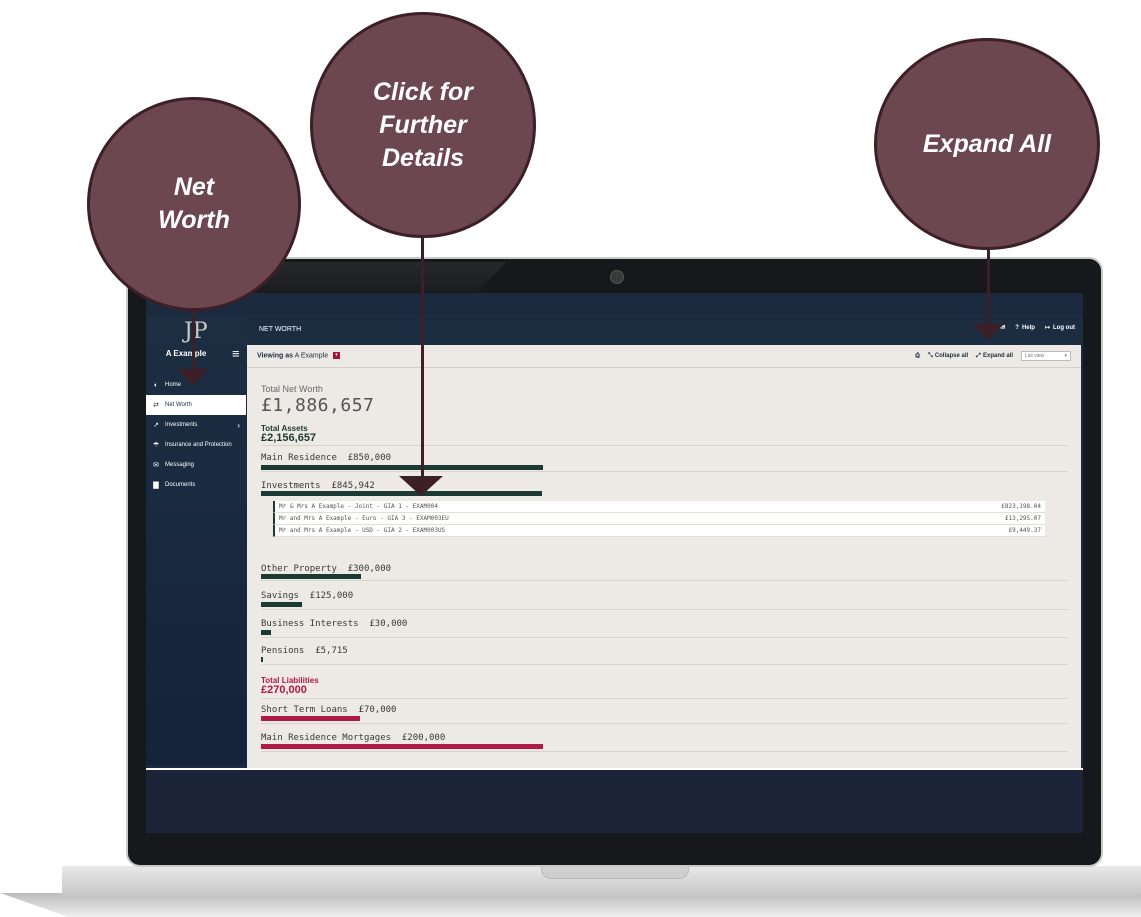 The height and width of the screenshot is (917, 1141). I want to click on view-select: List view ▾, so click(1046, 356).